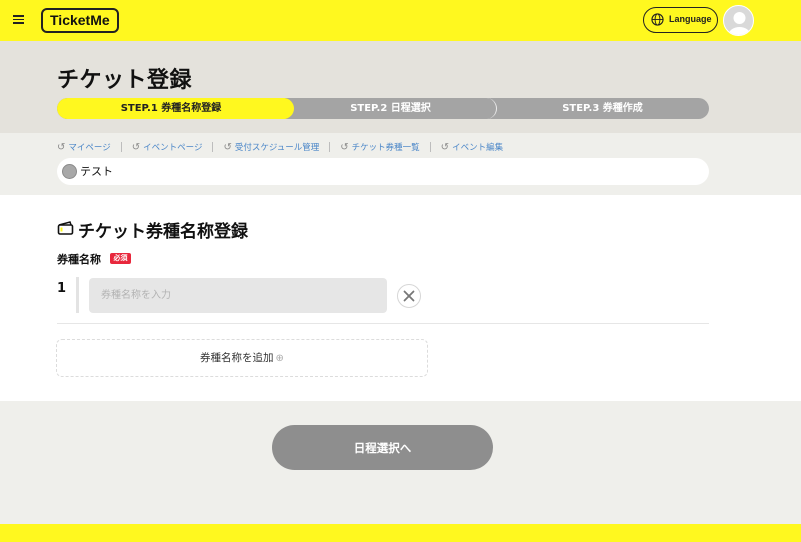  I want to click on plus-icon: ⊕, so click(279, 358).